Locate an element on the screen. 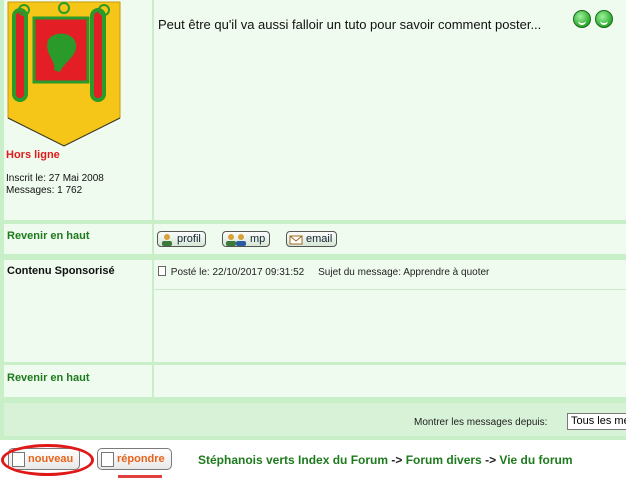 The width and height of the screenshot is (626, 478). sponsor-footer-right is located at coordinates (390, 381).